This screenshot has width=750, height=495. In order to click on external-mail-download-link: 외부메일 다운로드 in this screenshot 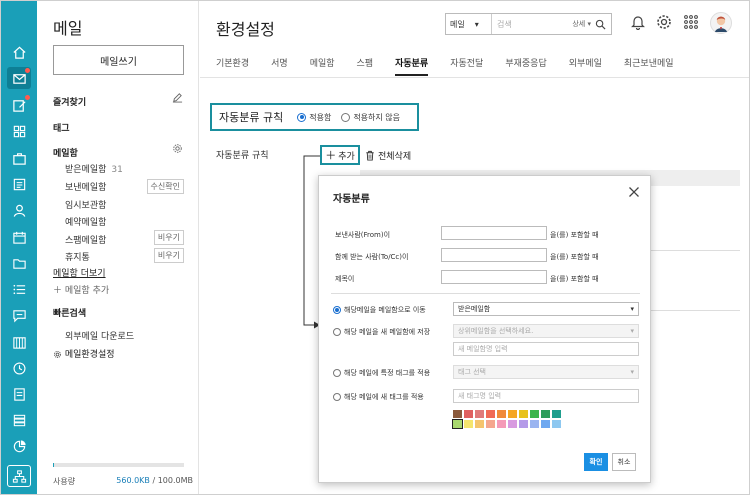, I will do `click(99, 335)`.